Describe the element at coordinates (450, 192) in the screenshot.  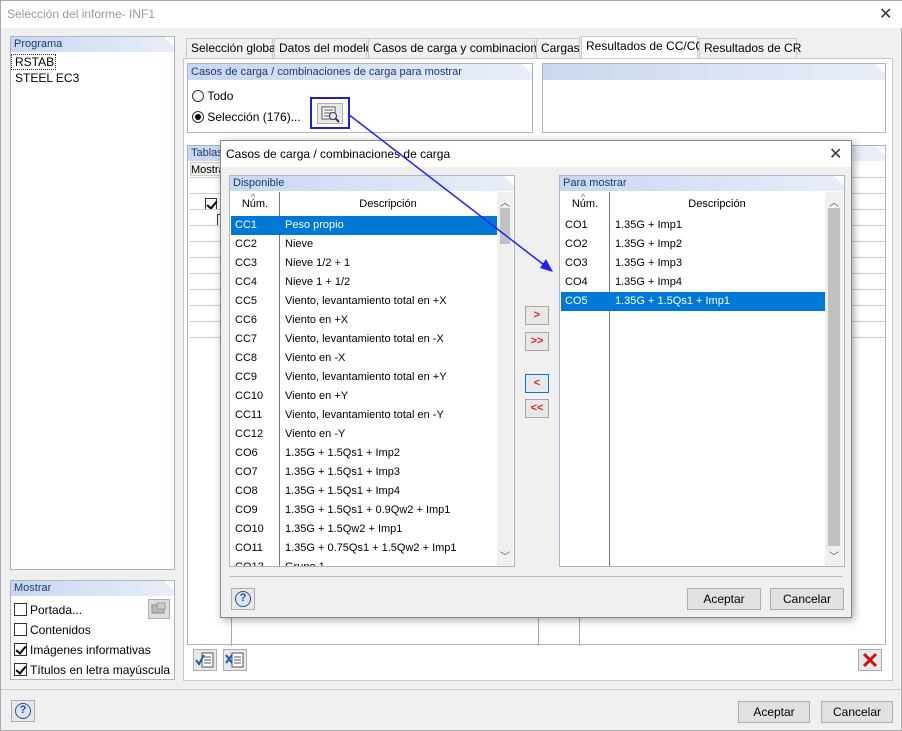
I see `callout-arrow` at that location.